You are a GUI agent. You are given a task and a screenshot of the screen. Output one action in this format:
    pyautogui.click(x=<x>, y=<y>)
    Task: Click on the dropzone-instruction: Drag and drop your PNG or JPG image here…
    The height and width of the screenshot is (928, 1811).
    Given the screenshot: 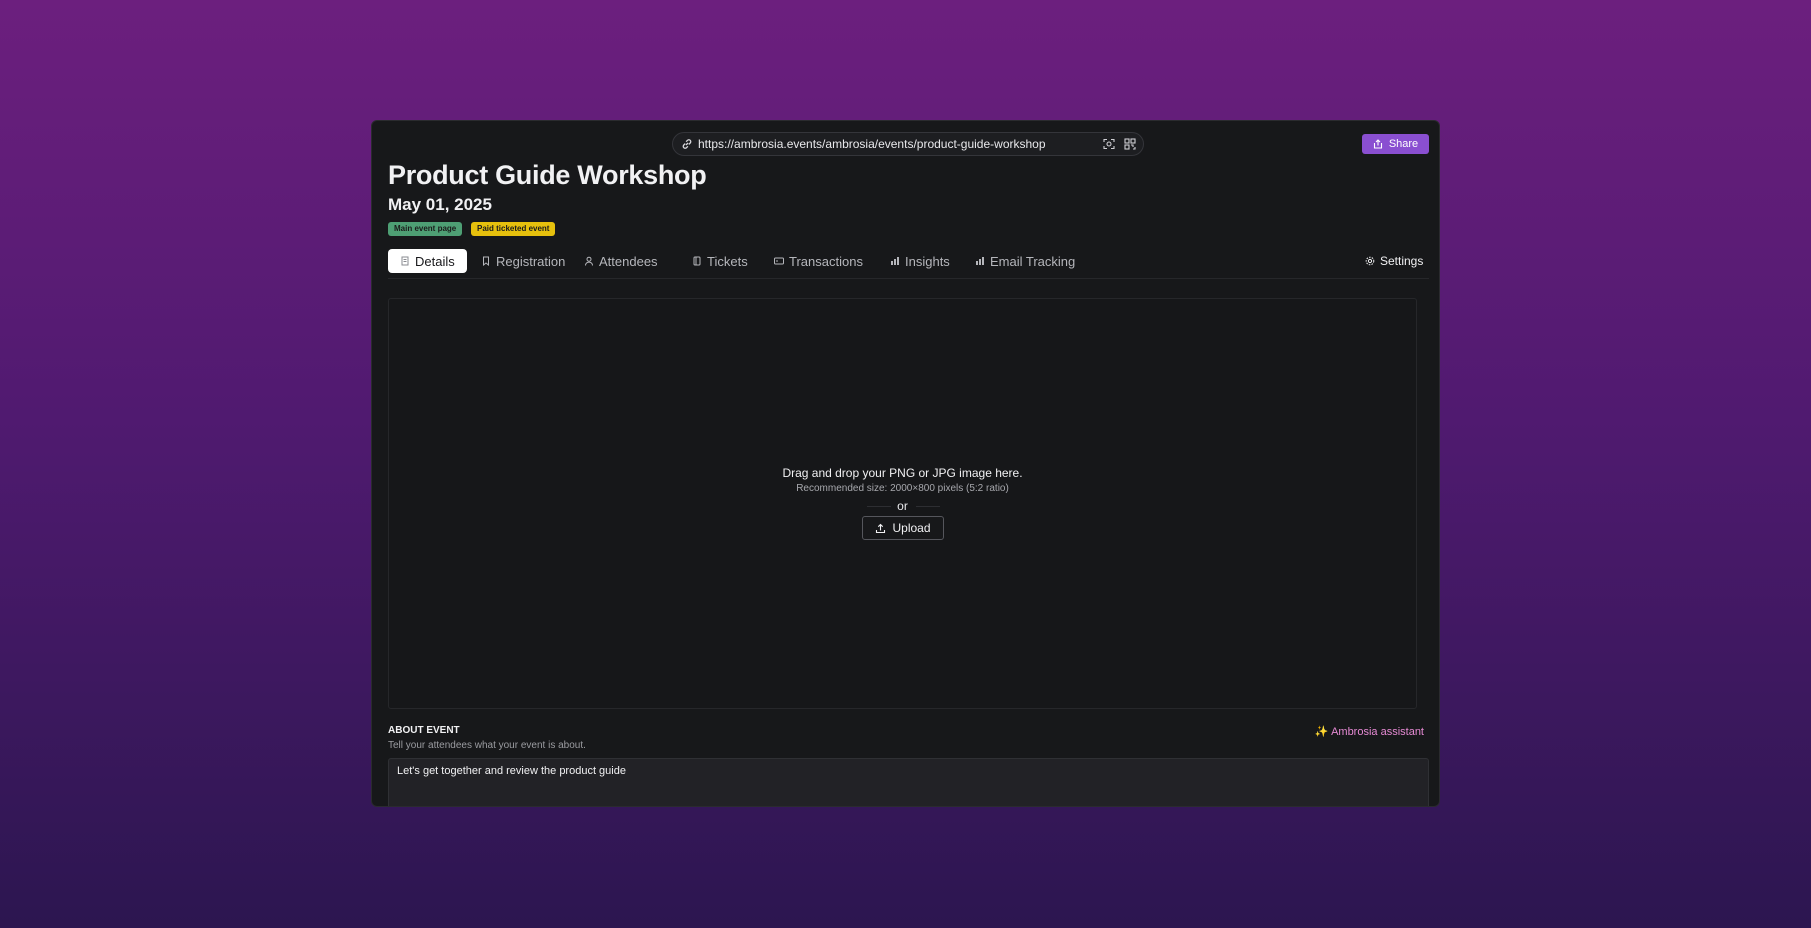 What is the action you would take?
    pyautogui.click(x=902, y=473)
    